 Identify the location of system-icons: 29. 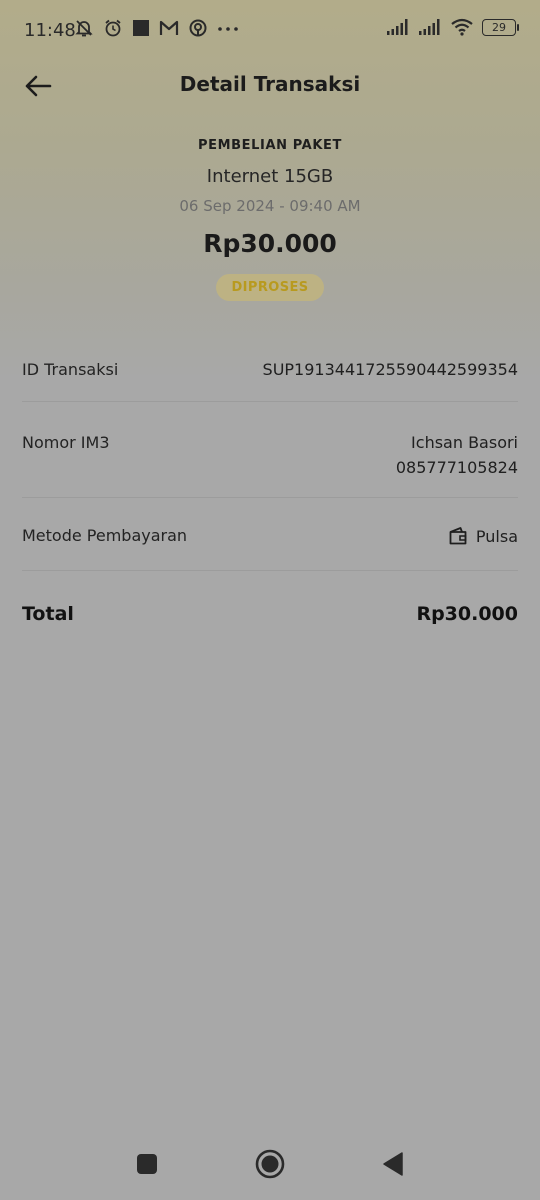
(452, 27).